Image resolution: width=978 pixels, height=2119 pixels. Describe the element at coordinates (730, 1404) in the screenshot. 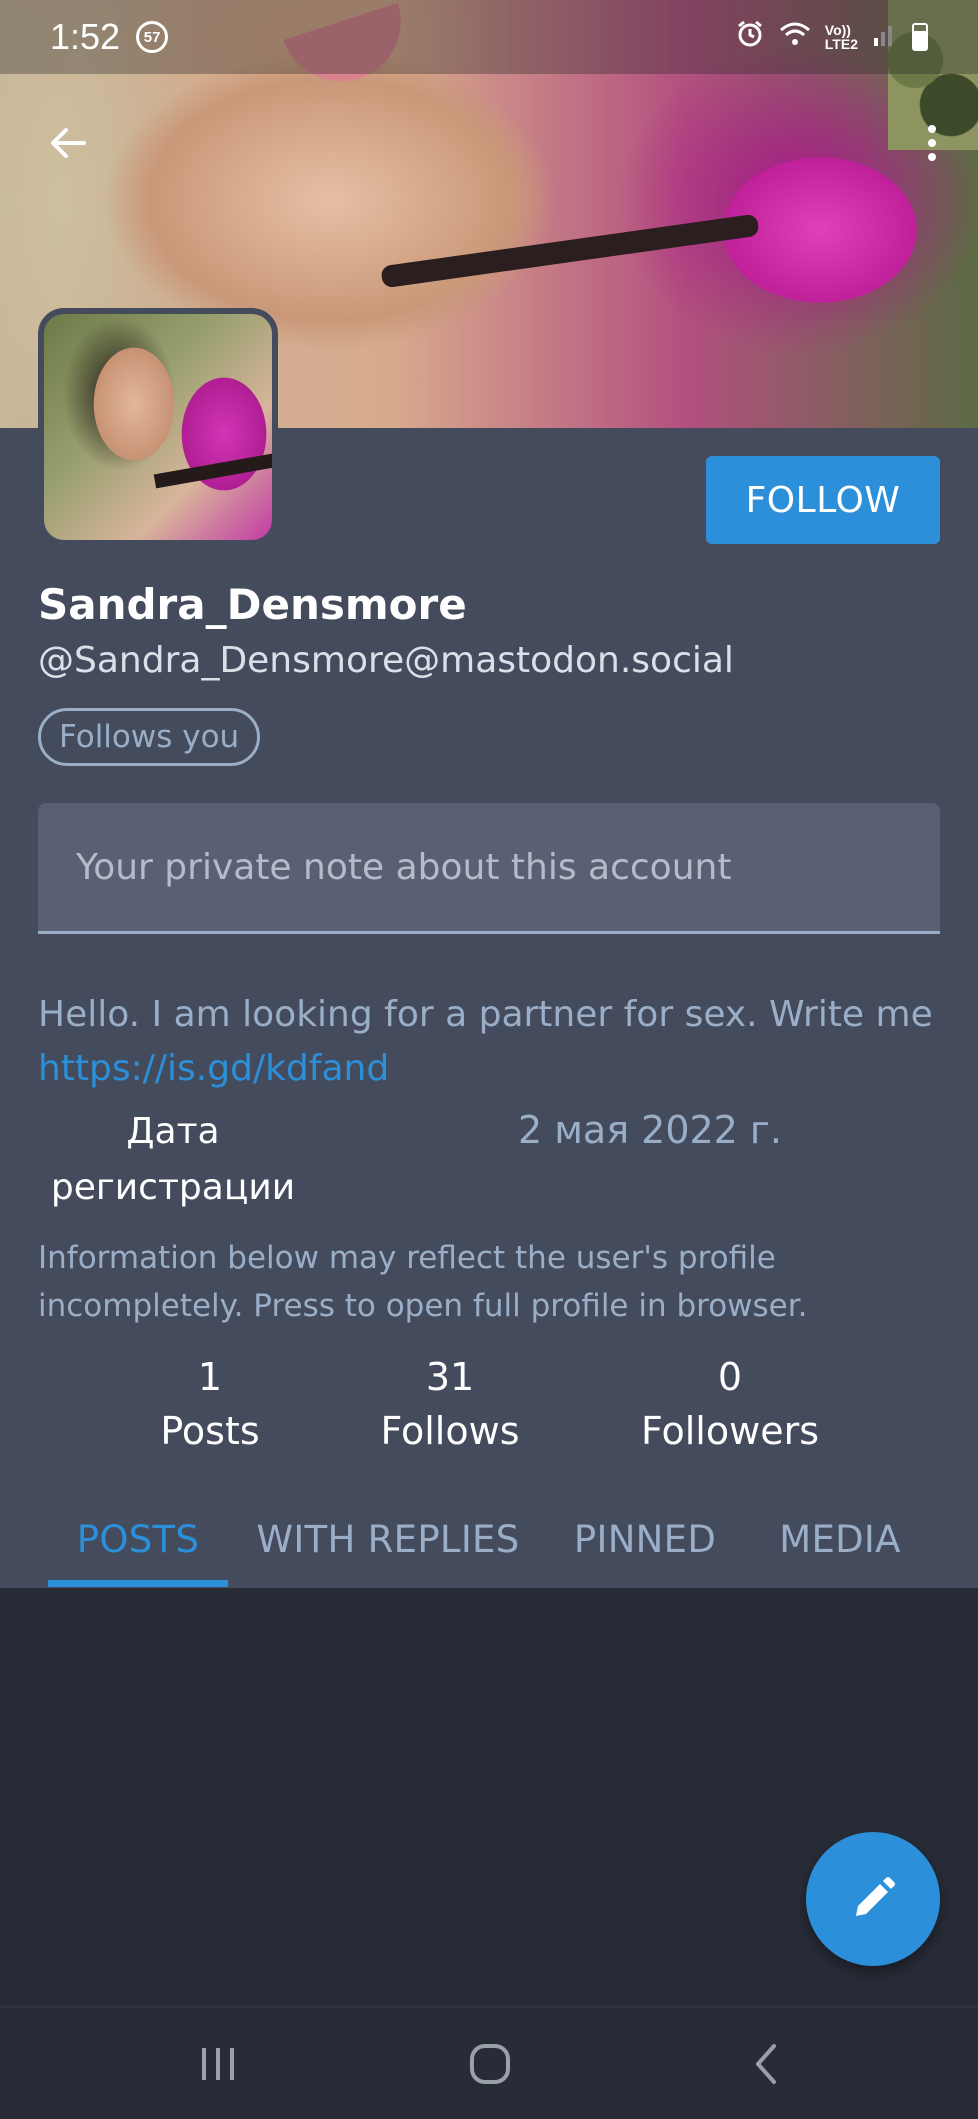

I see `stat-followers: 0 Followers` at that location.